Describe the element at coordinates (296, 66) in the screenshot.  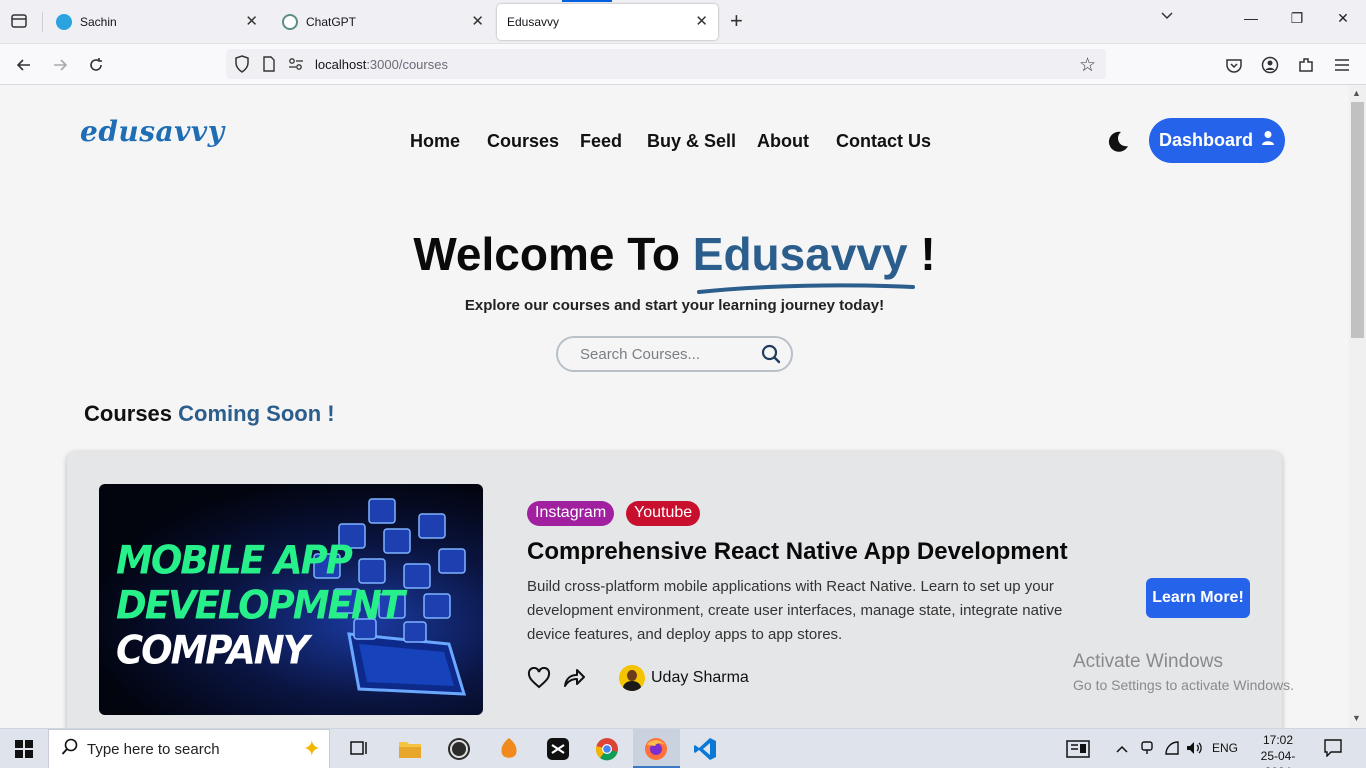
I see `permissions-icon` at that location.